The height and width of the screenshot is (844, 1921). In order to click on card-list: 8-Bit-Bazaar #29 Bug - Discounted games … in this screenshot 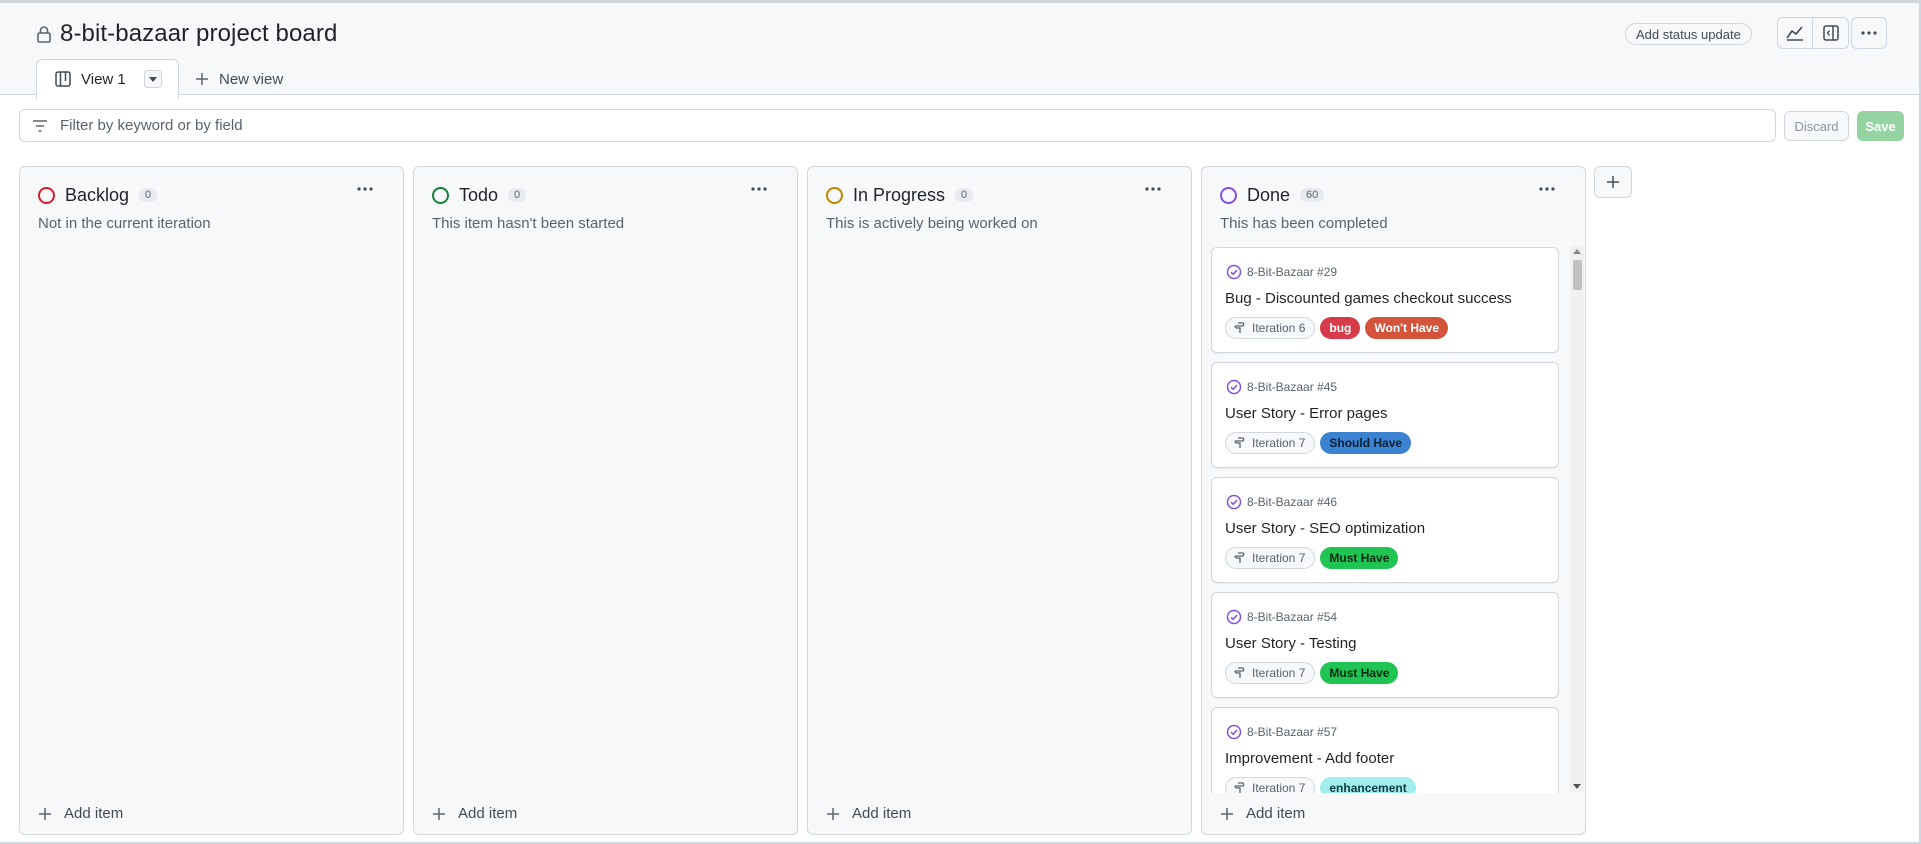, I will do `click(1386, 520)`.